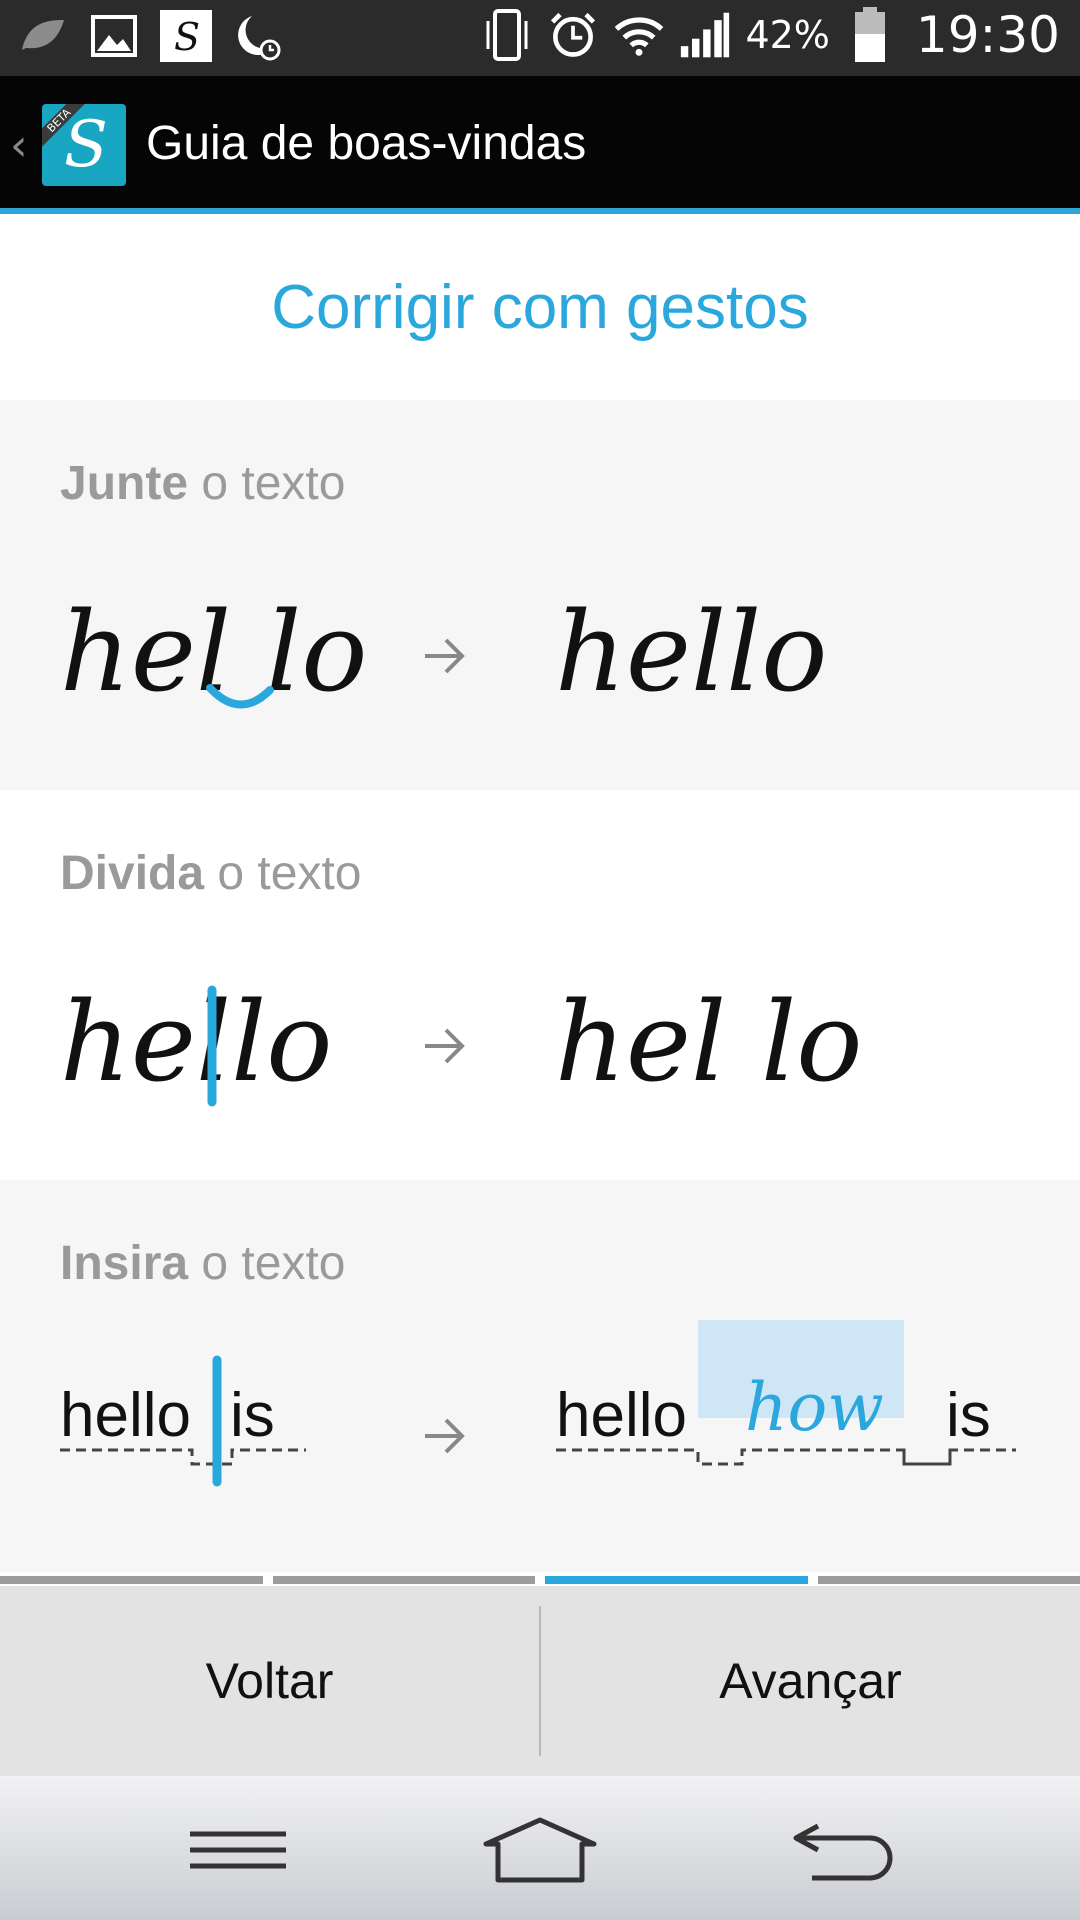 Image resolution: width=1080 pixels, height=1920 pixels. I want to click on insert-before-word-1: hello, so click(125, 1415).